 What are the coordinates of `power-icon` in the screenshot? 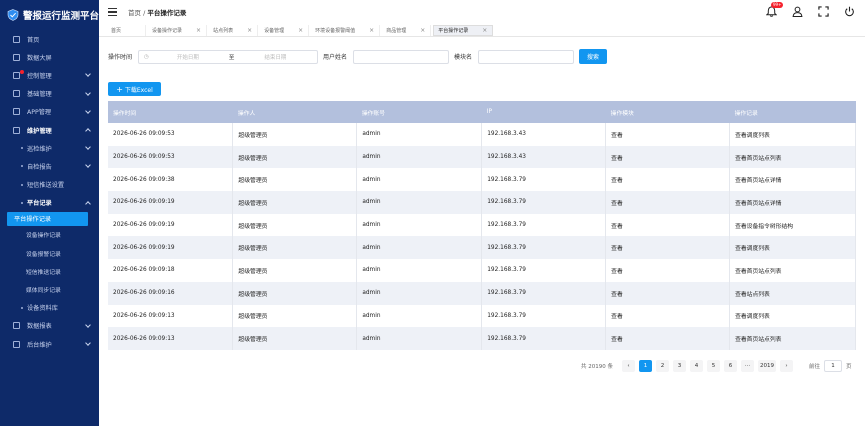 It's located at (849, 11).